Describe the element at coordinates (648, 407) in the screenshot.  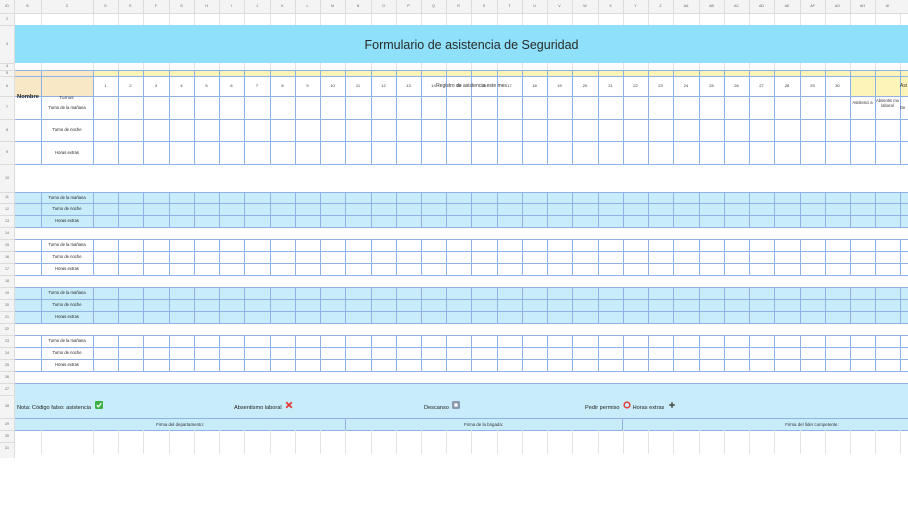
I see `legend-extras-text: Horas extras` at that location.